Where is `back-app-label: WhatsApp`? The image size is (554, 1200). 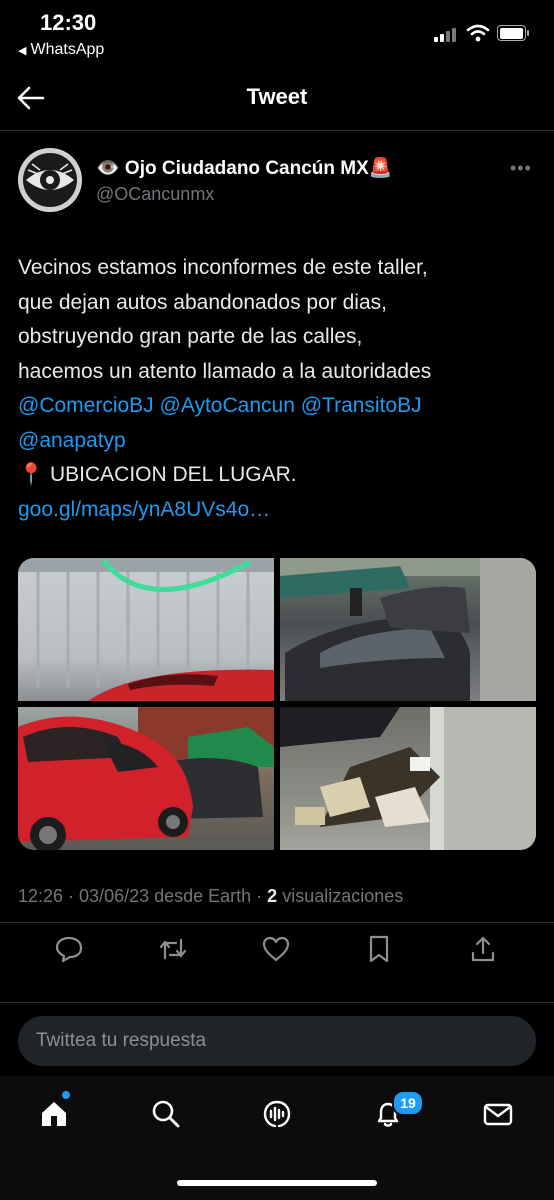
back-app-label: WhatsApp is located at coordinates (67, 49).